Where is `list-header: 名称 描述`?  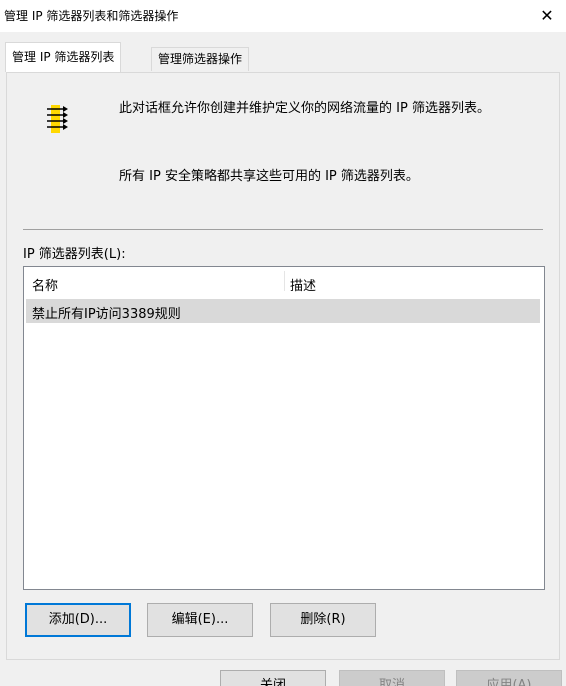
list-header: 名称 描述 is located at coordinates (284, 283).